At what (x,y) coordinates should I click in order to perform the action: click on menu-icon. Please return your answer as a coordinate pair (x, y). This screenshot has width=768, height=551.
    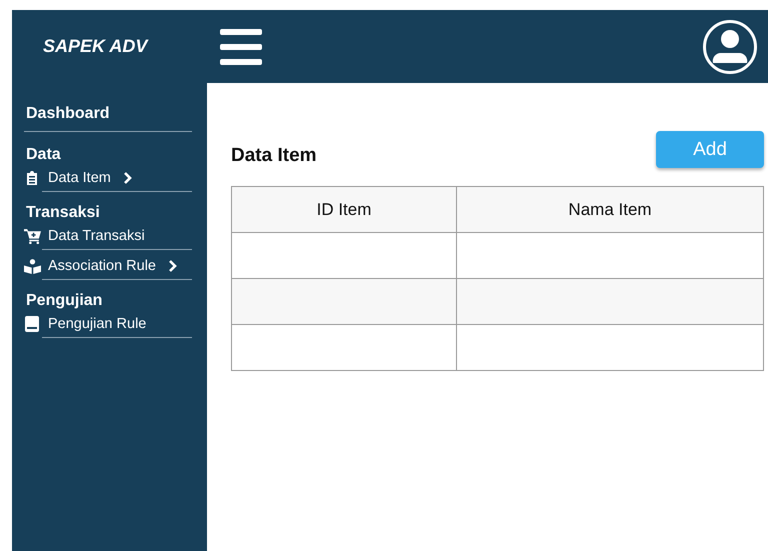
    Looking at the image, I should click on (241, 46).